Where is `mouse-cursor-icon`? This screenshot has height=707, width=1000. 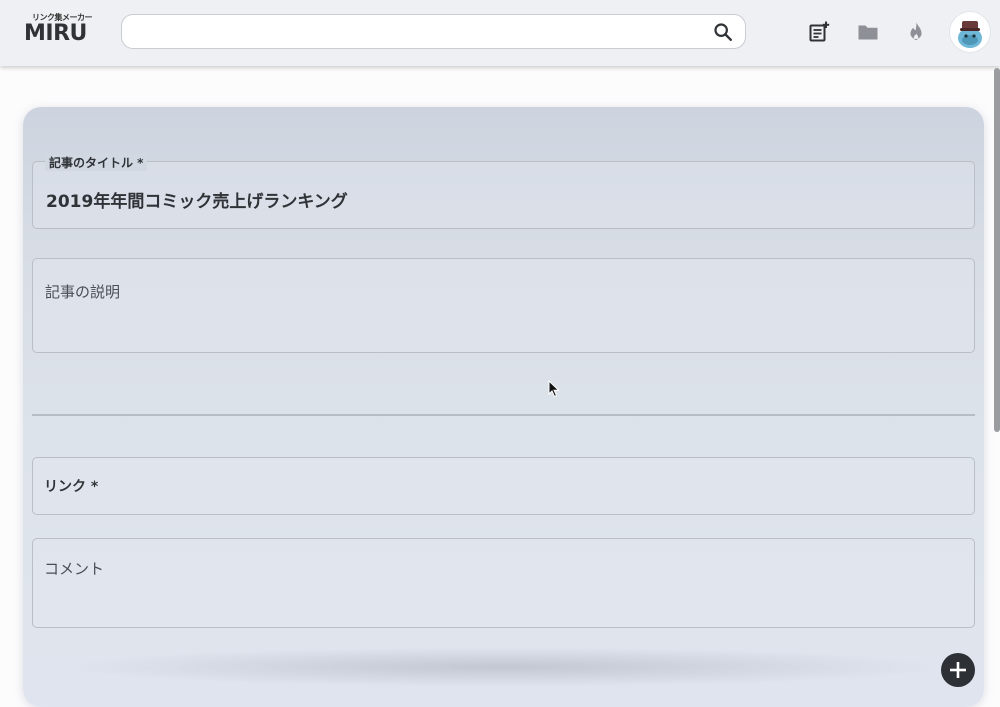 mouse-cursor-icon is located at coordinates (554, 389).